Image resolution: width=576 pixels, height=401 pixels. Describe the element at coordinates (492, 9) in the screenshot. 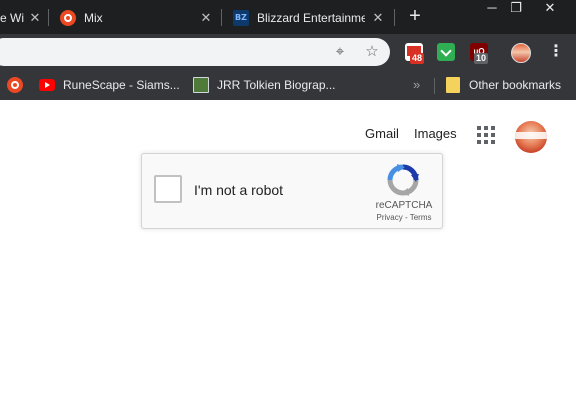

I see `minimize-button: ─` at that location.